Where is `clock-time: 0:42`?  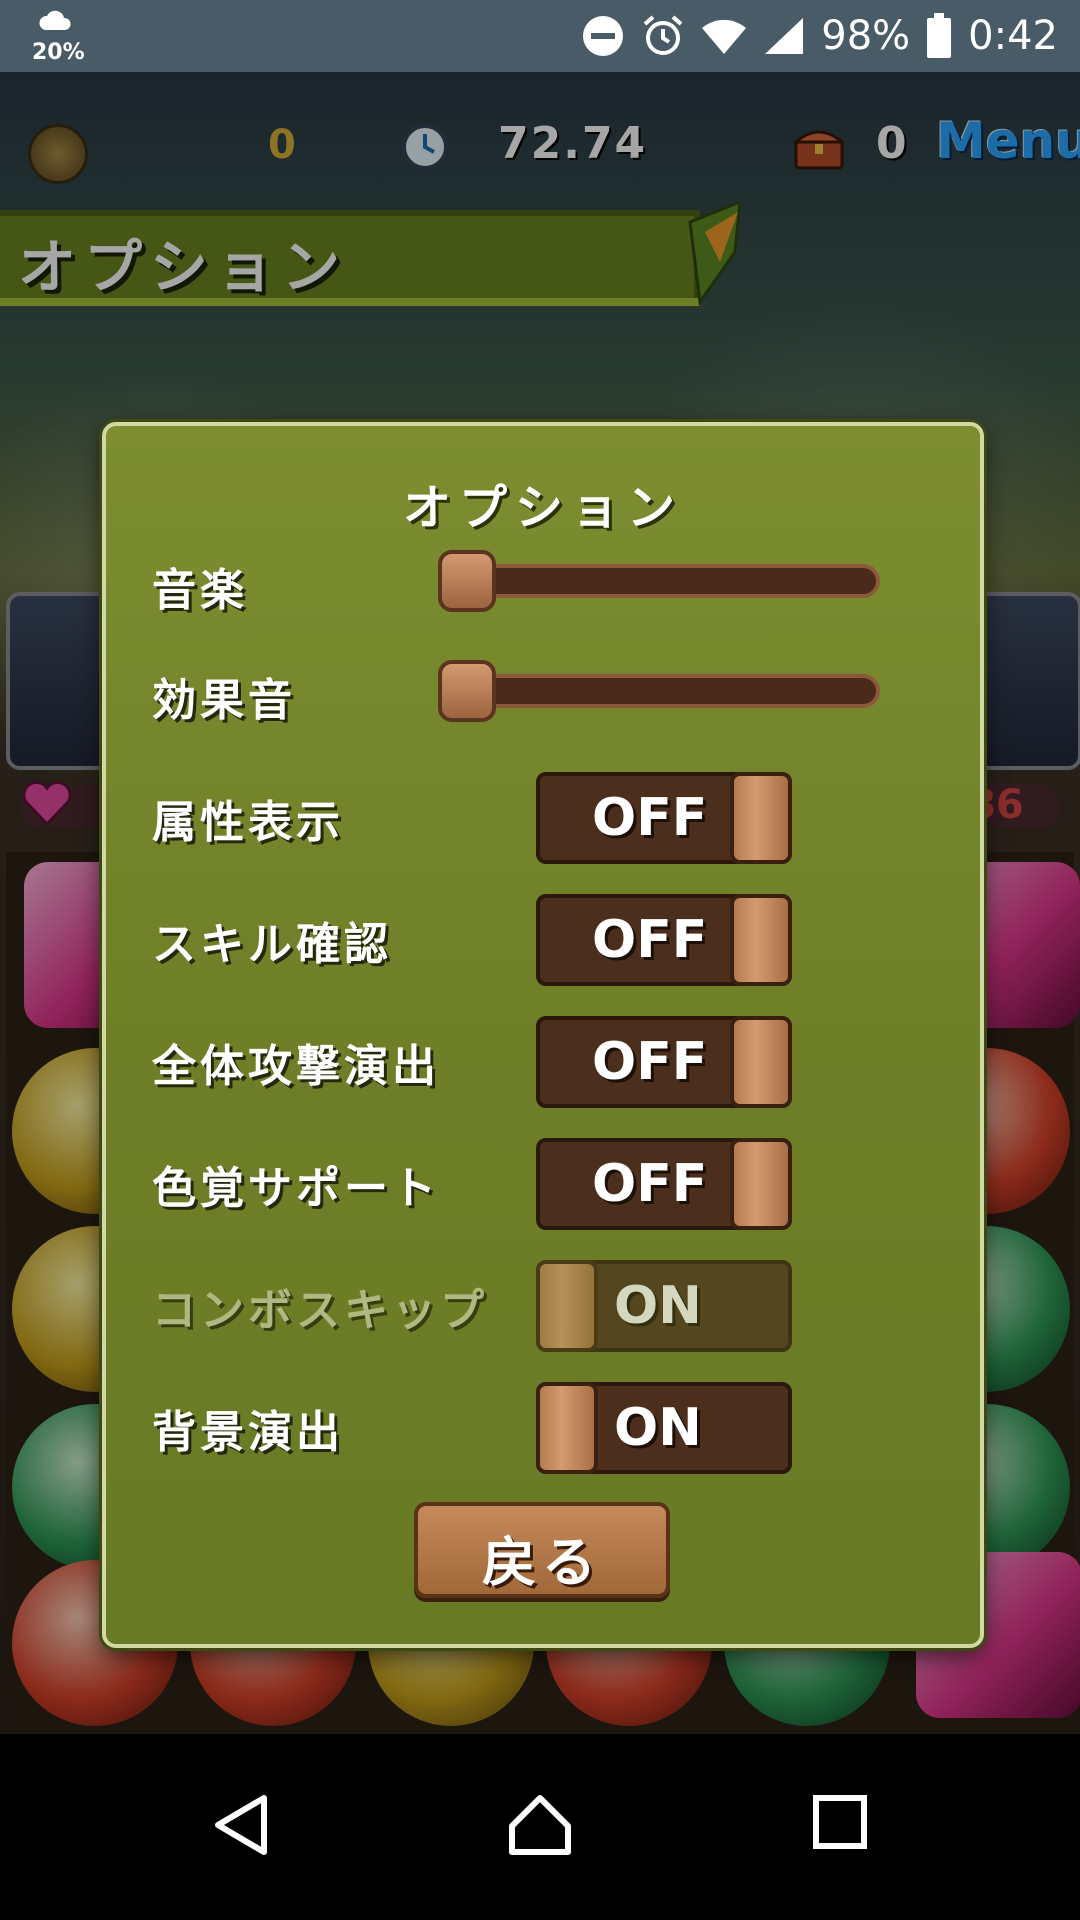
clock-time: 0:42 is located at coordinates (1013, 36).